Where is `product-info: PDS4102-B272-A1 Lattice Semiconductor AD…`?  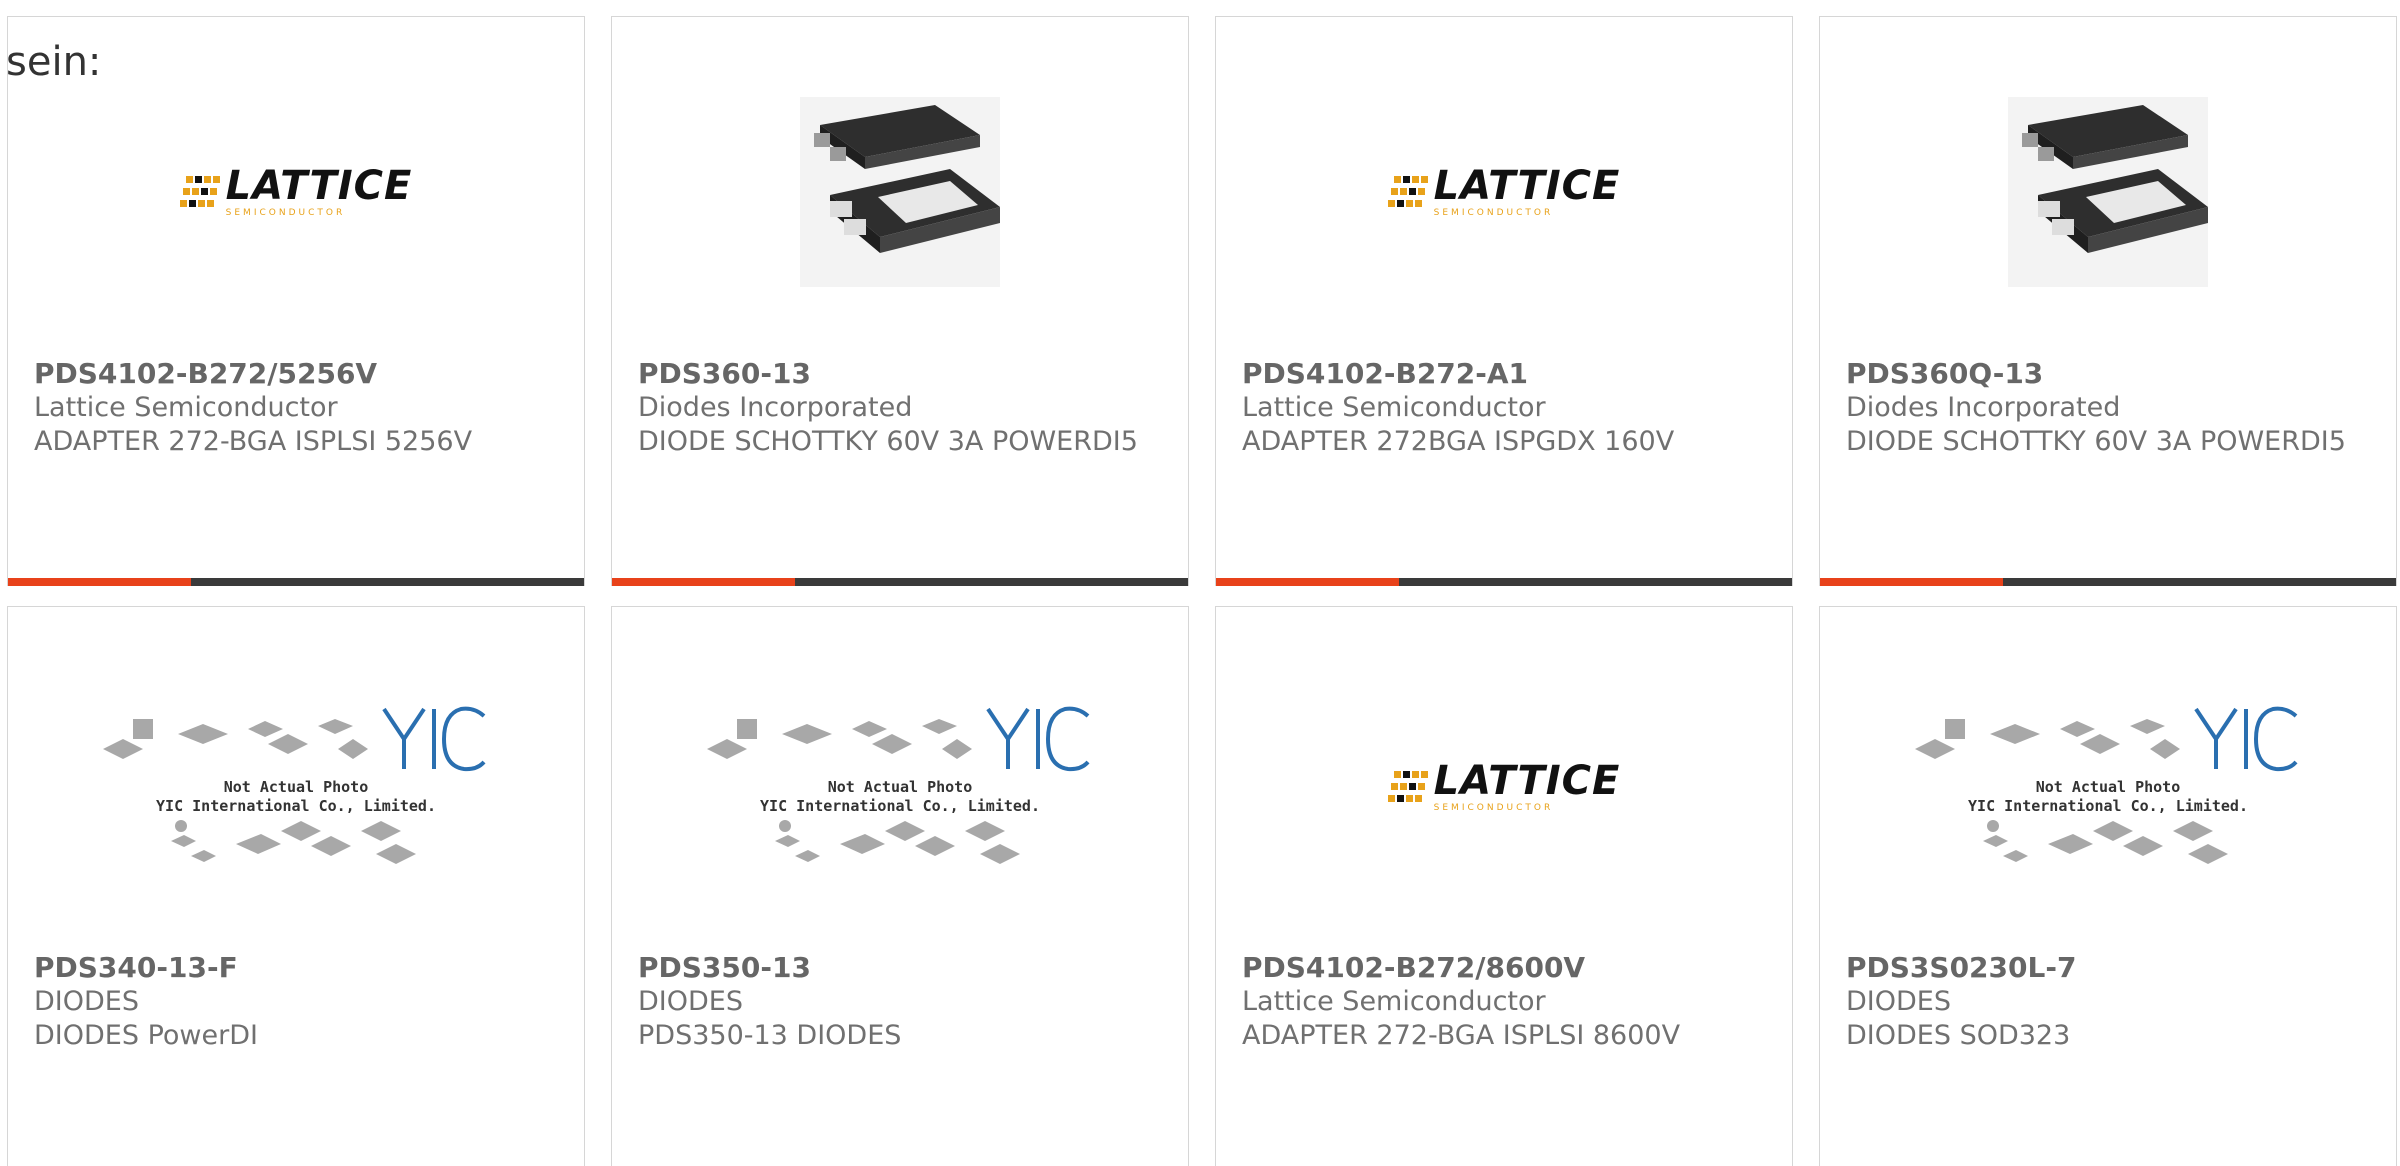
product-info: PDS4102-B272-A1 Lattice Semiconductor AD… is located at coordinates (1507, 408).